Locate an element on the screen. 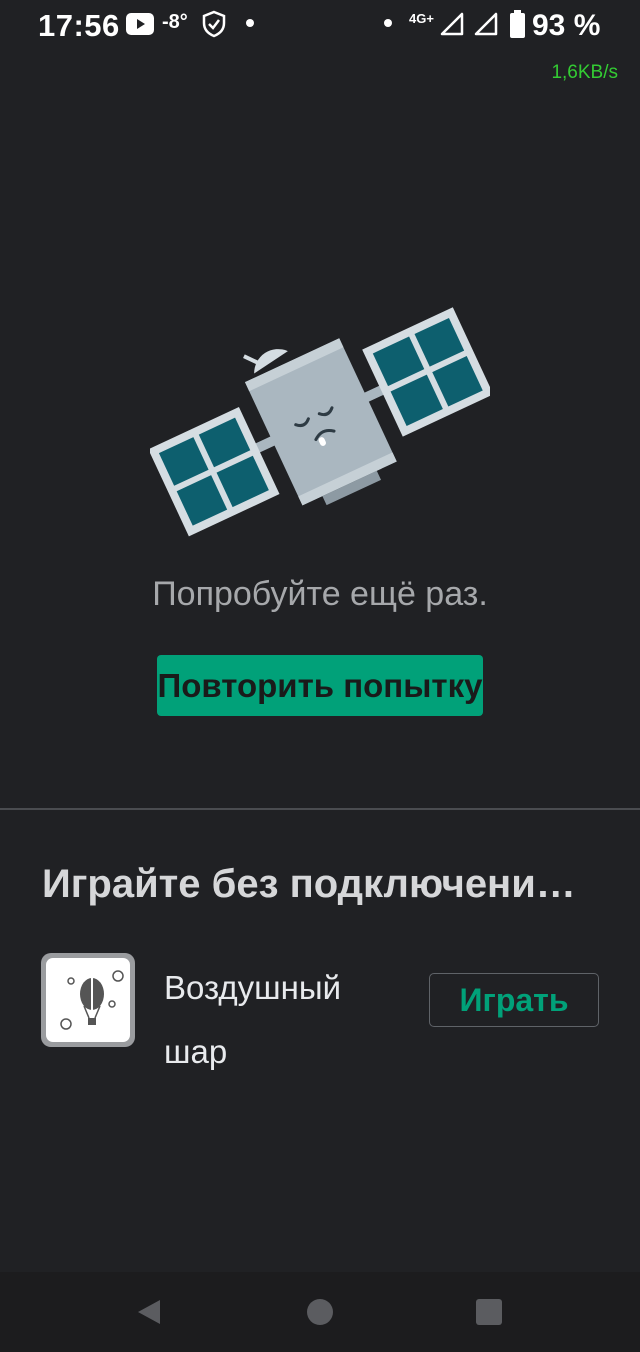  status-temperature: -8° is located at coordinates (175, 22).